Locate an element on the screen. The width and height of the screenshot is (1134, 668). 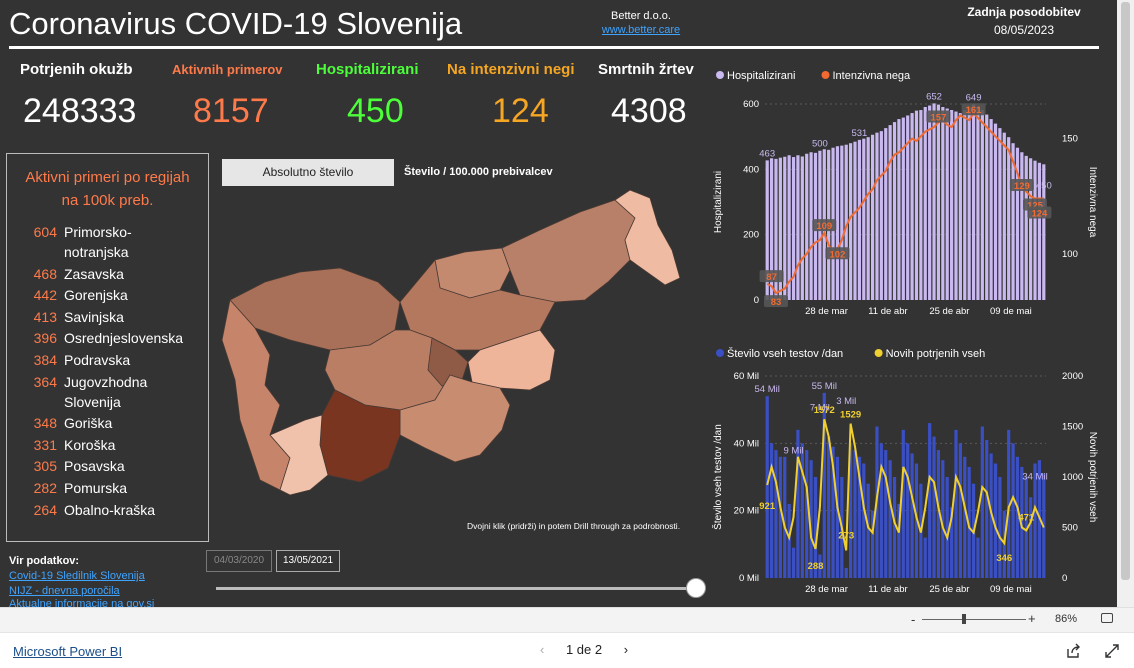
kpi-icu-label: Na intenzivni negi is located at coordinates (511, 69).